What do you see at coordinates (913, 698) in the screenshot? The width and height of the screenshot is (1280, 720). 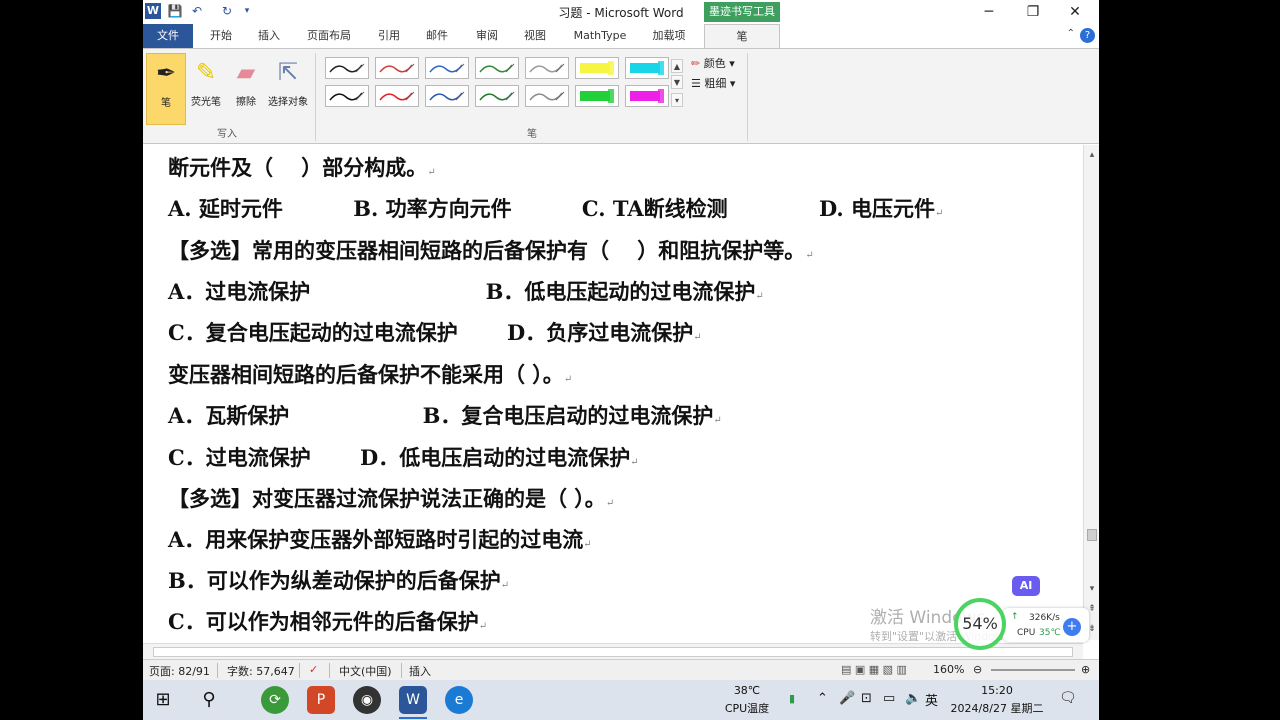 I see `volume-icon: 🔈` at bounding box center [913, 698].